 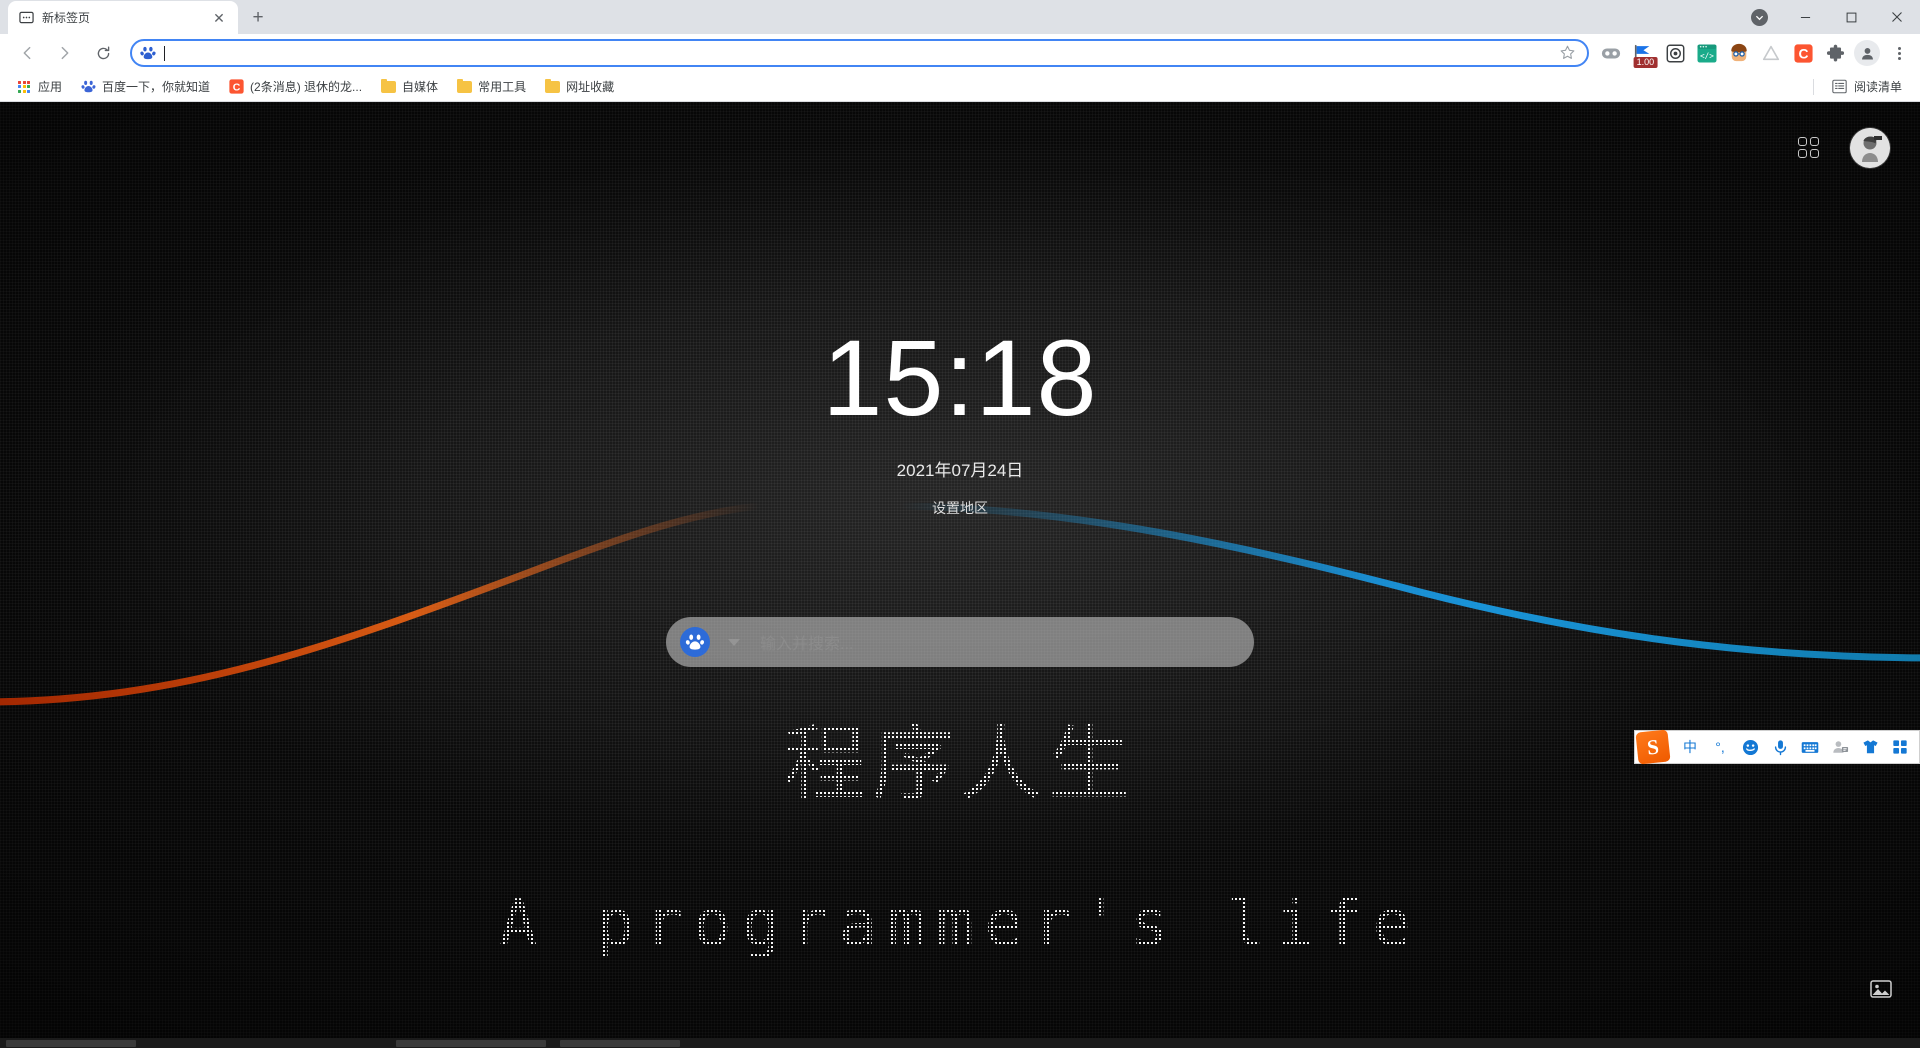 I want to click on wallpaper-title-en: A programmer's life, so click(x=960, y=924).